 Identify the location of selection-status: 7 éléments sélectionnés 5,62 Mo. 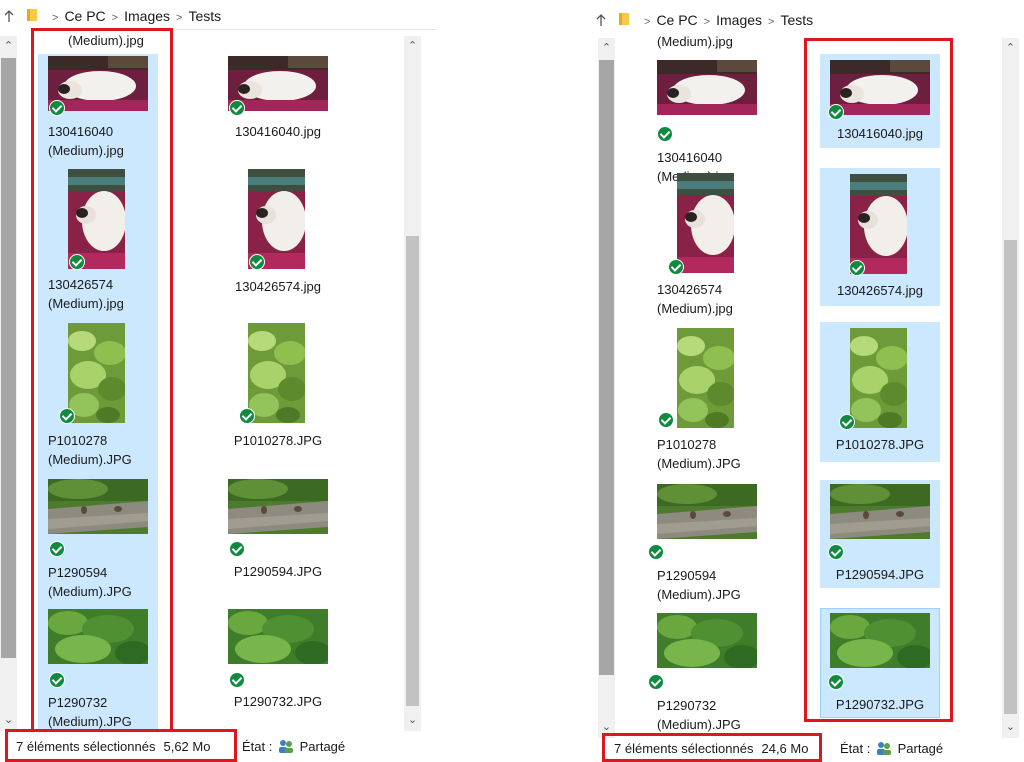
(113, 747).